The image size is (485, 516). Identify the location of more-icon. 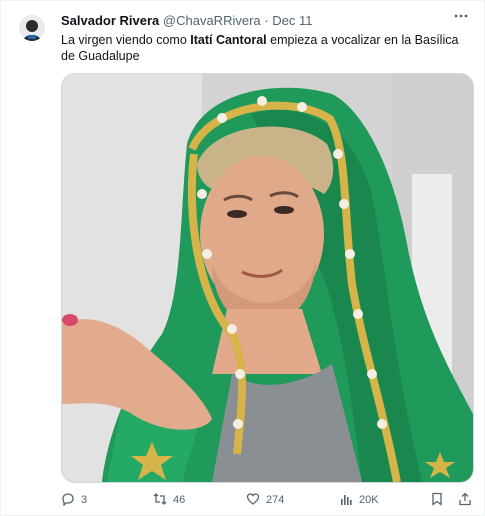
(461, 18).